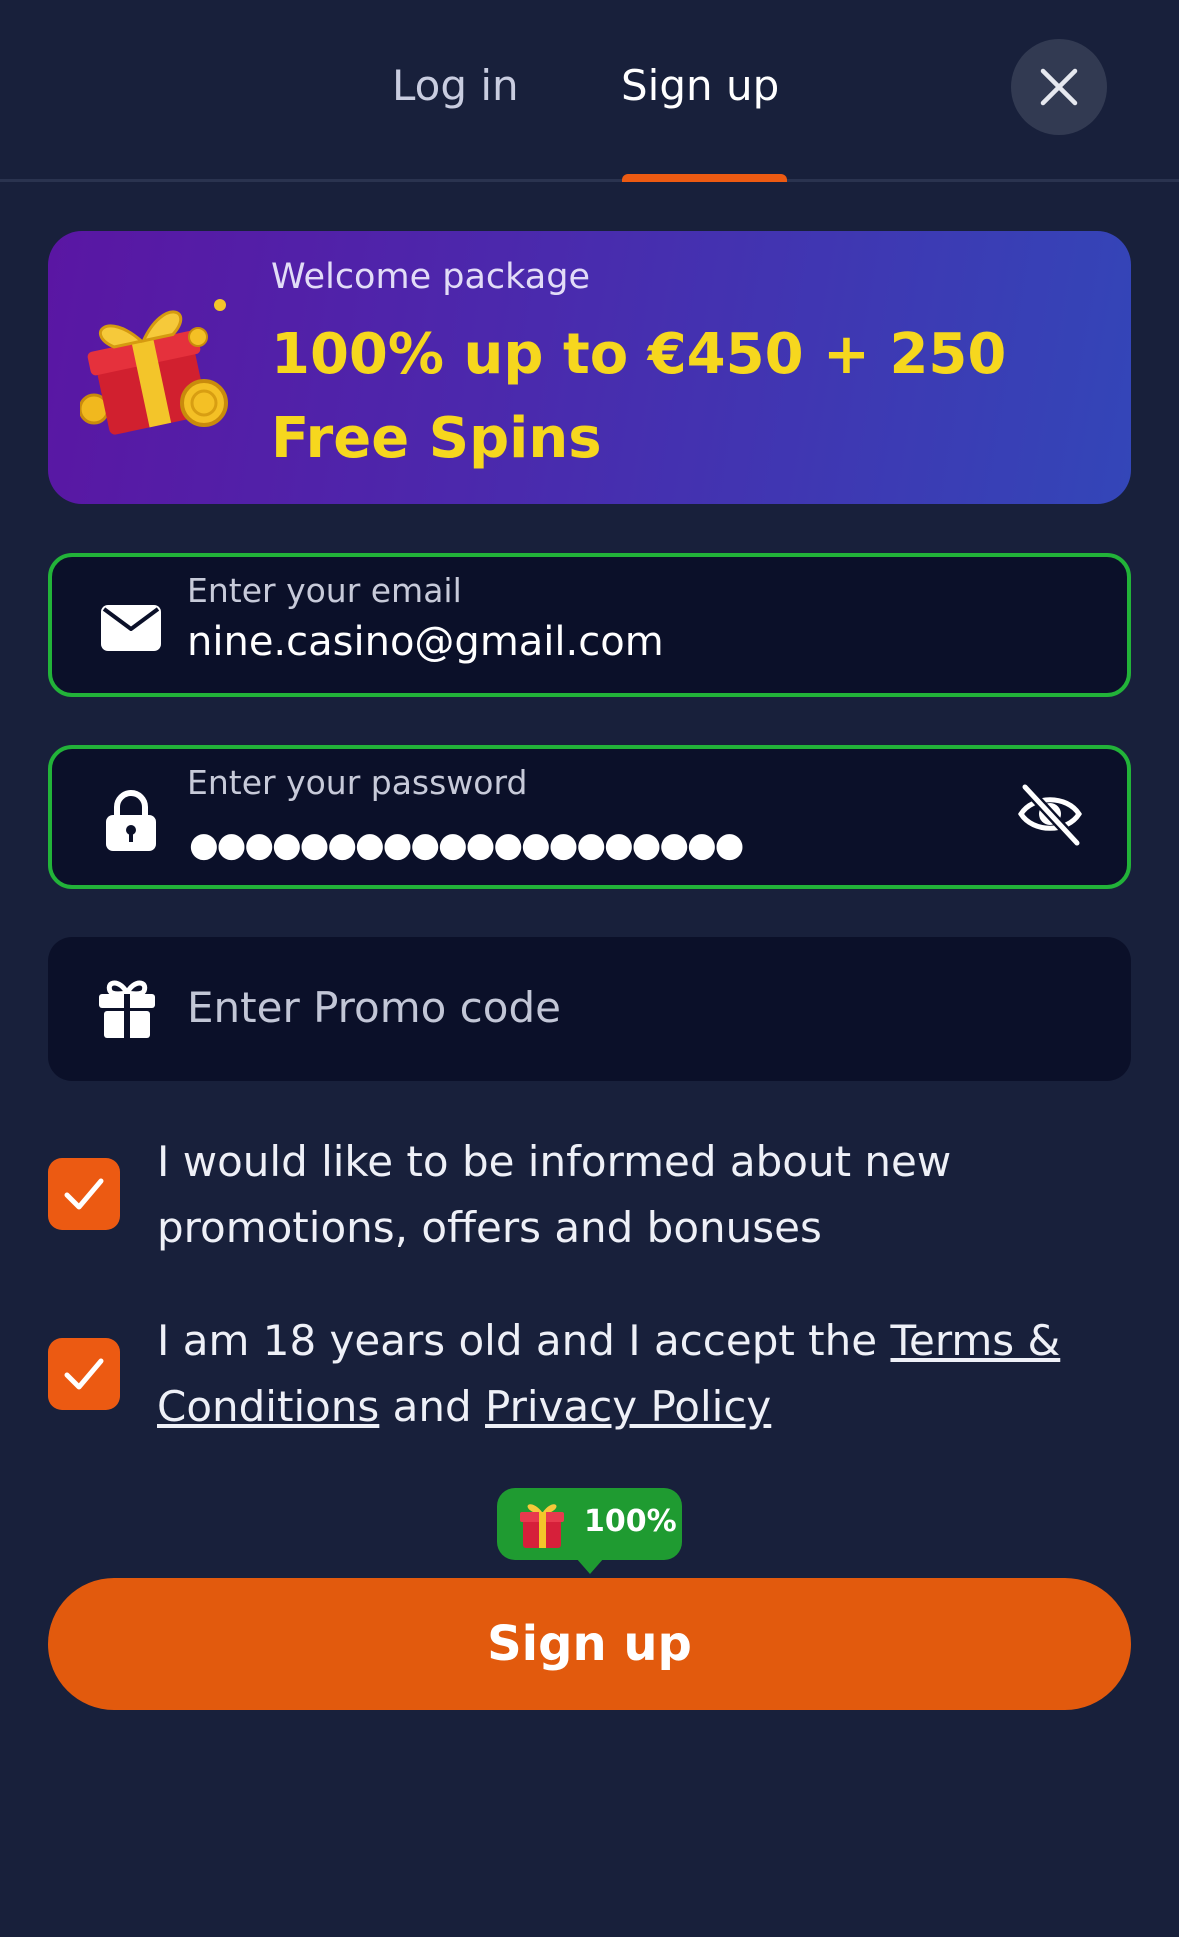  Describe the element at coordinates (466, 845) in the screenshot. I see `password-value: ●●●●●●●●●●●●●●●●●●●●` at that location.